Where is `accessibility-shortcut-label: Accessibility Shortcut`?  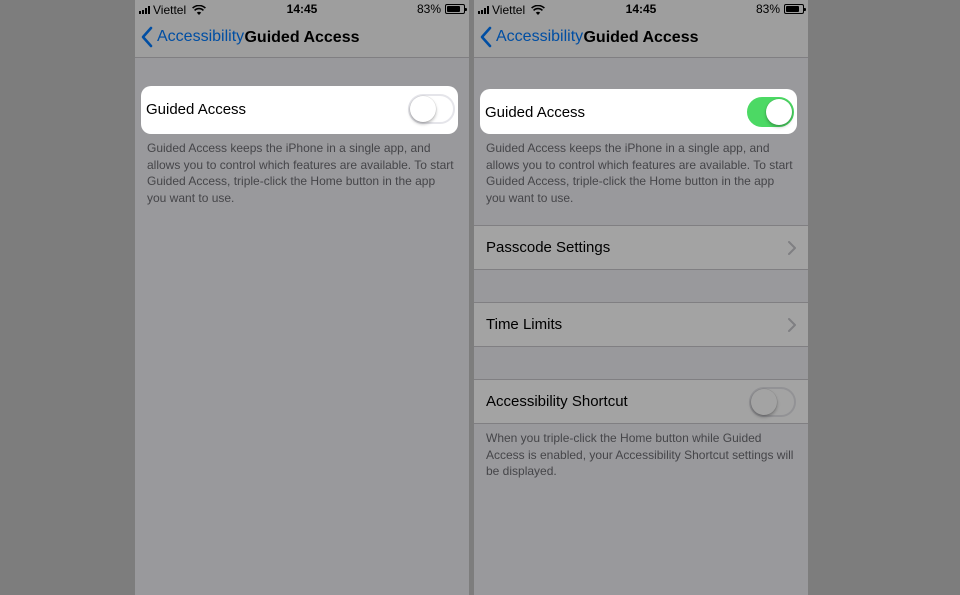
accessibility-shortcut-label: Accessibility Shortcut is located at coordinates (557, 401).